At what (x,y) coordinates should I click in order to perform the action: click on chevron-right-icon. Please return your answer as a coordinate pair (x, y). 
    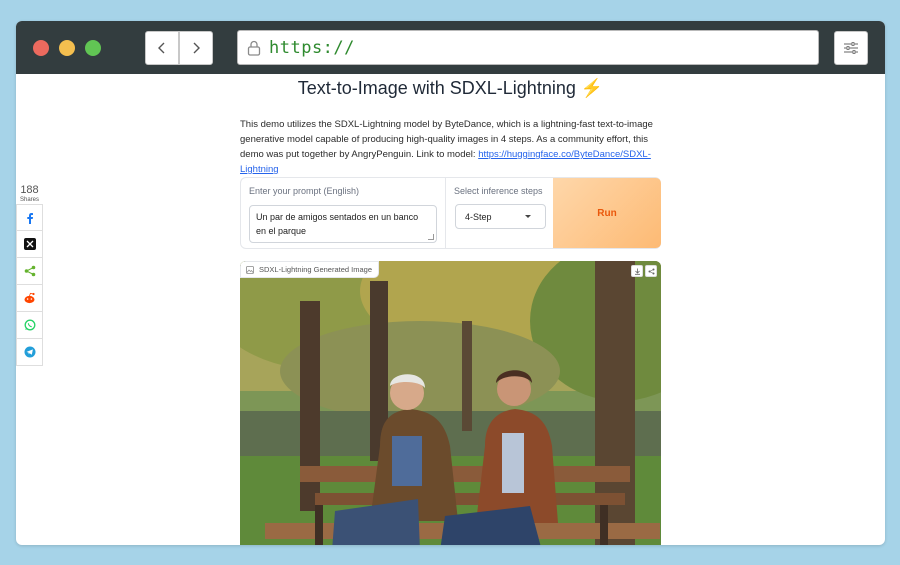
    Looking at the image, I should click on (196, 48).